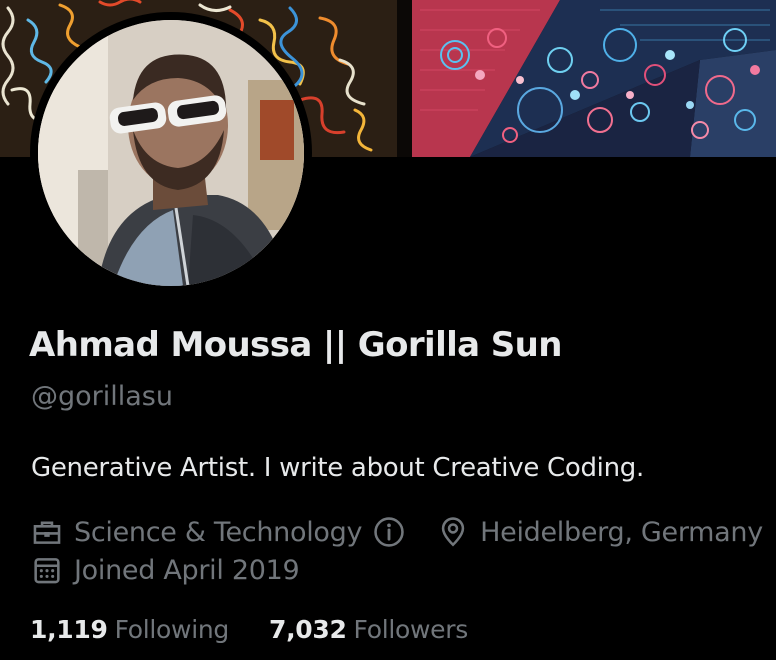 This screenshot has width=776, height=660. I want to click on followers-link: 7,032 Followers, so click(368, 629).